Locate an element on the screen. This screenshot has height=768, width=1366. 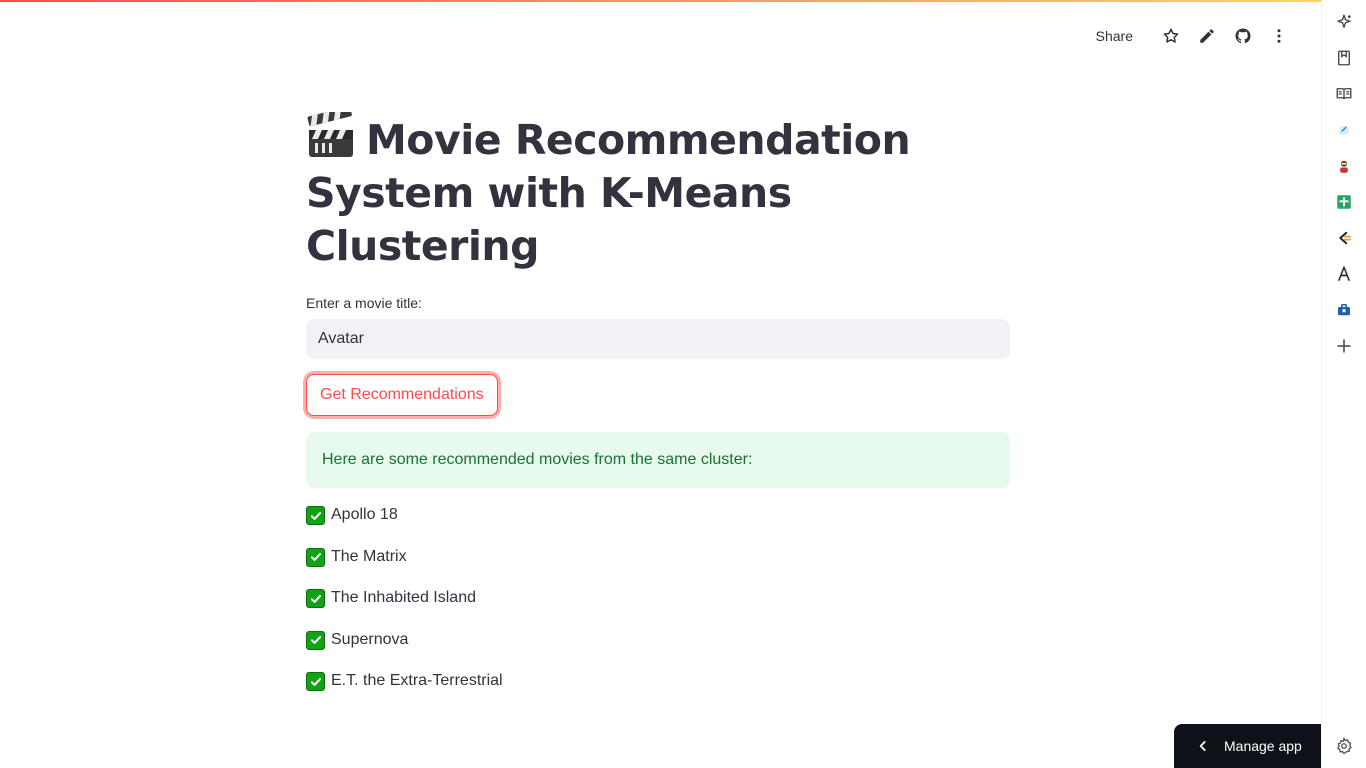
settings-icon is located at coordinates (1344, 746).